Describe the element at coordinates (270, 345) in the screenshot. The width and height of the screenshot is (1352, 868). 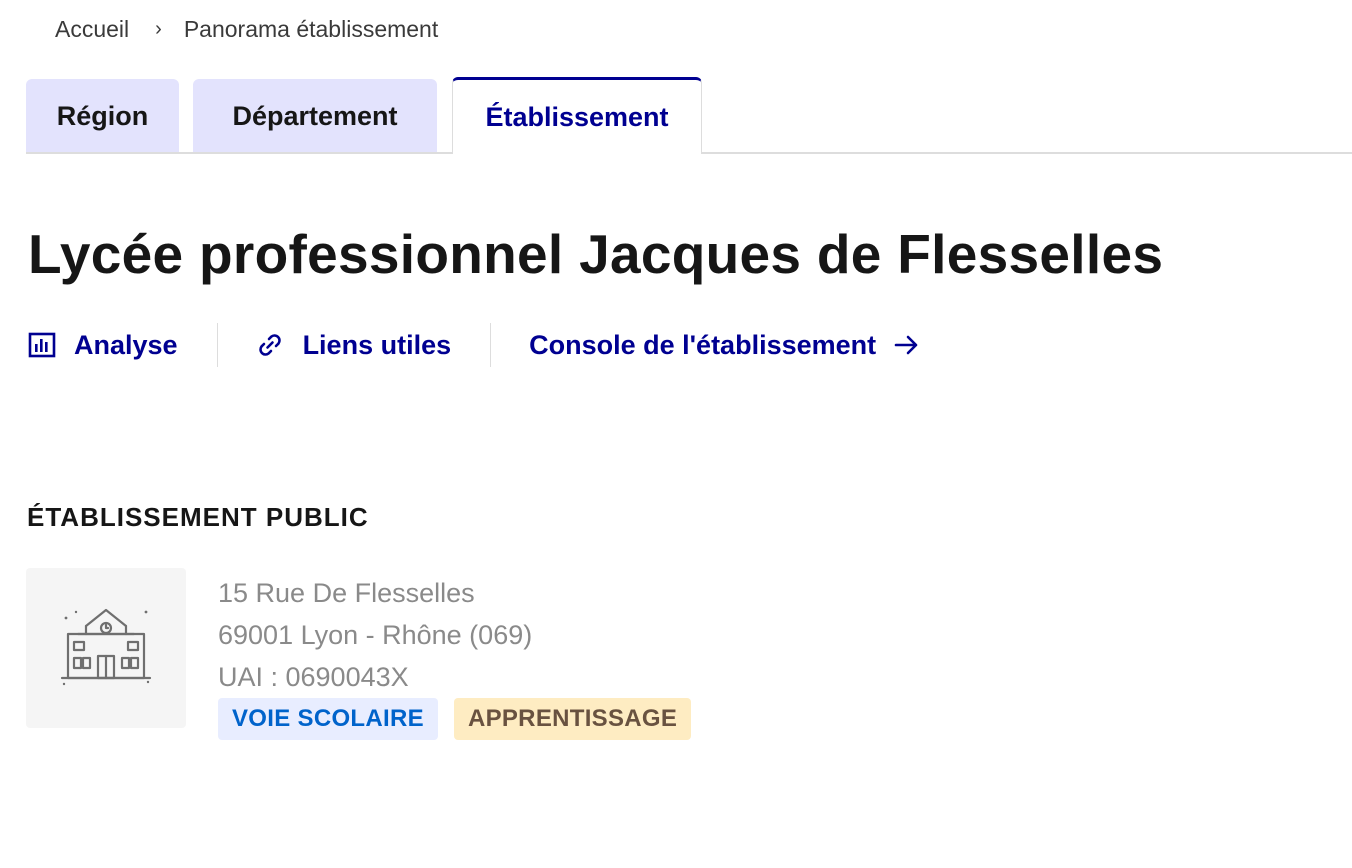
I see `link-icon` at that location.